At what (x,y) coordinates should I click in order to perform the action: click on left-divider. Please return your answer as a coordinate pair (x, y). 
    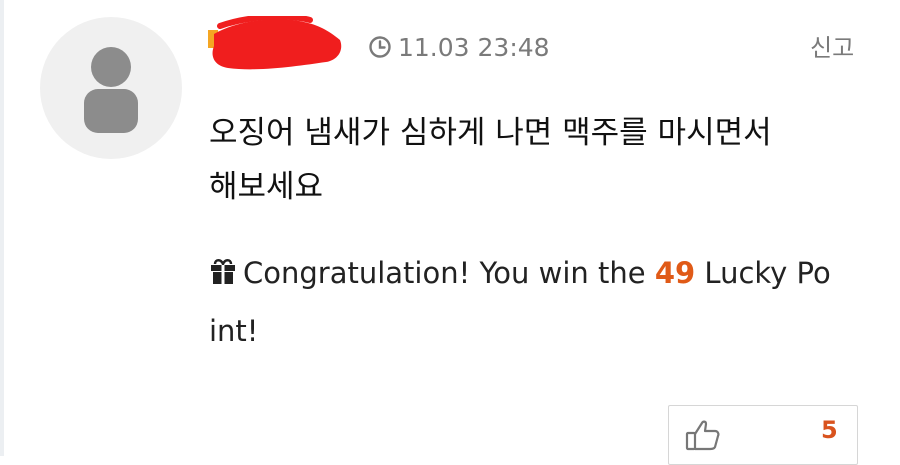
    Looking at the image, I should click on (2, 228).